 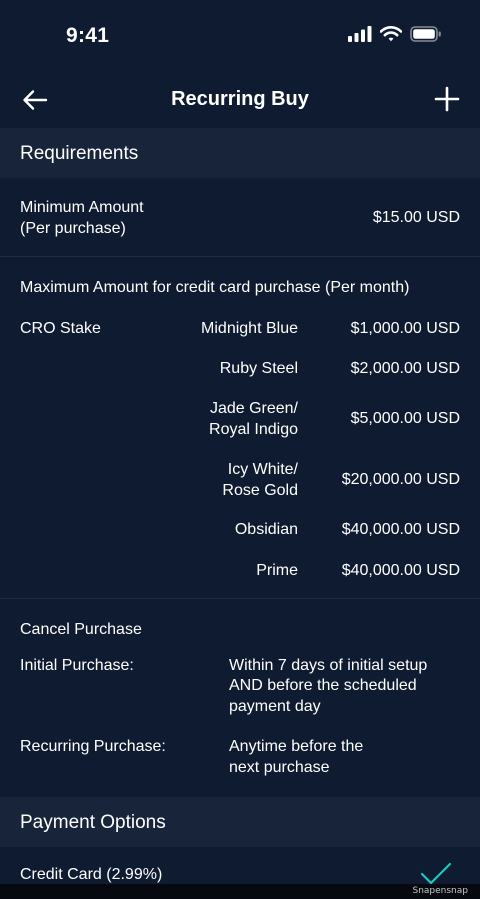 I want to click on page-title: Recurring Buy, so click(x=240, y=99).